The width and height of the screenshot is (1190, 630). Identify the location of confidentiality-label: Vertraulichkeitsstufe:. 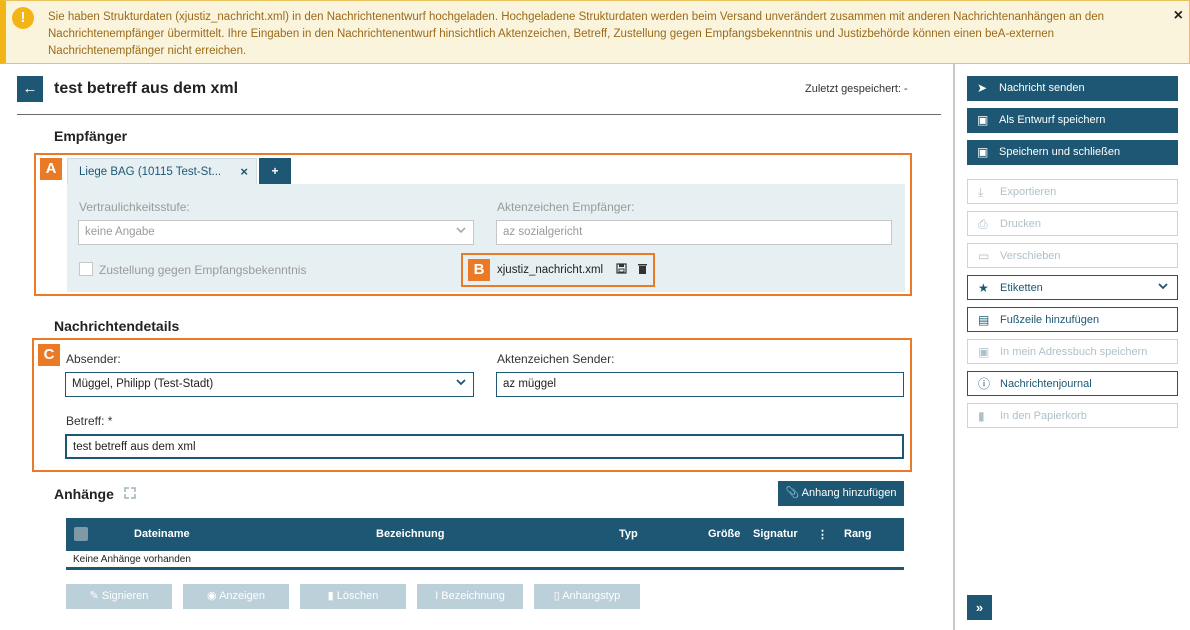
(134, 207).